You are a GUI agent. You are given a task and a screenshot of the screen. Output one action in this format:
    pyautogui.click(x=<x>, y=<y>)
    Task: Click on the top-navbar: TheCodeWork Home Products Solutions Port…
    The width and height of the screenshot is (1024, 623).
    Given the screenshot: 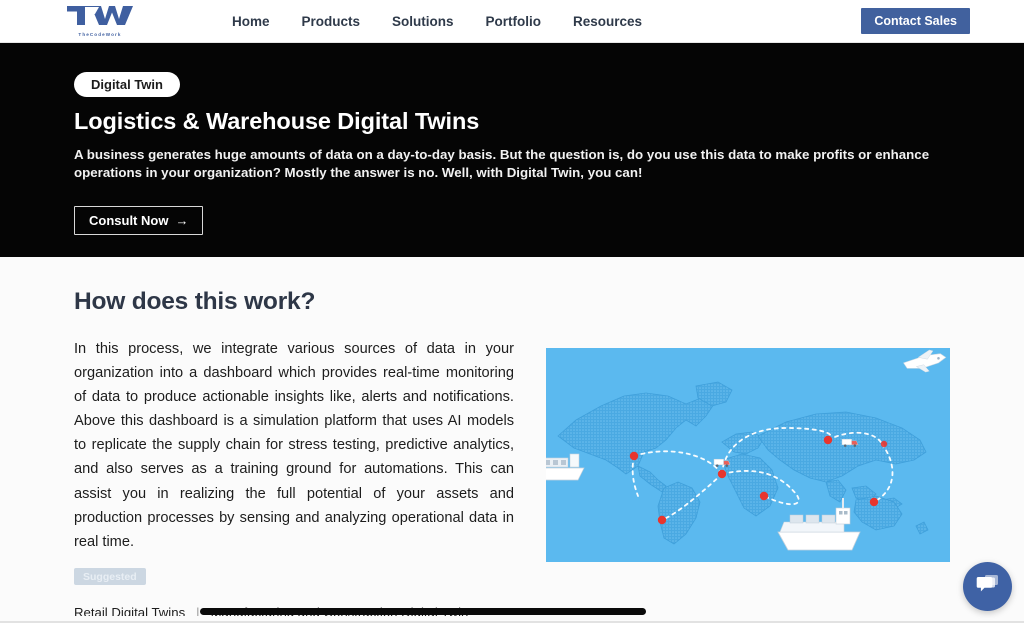 What is the action you would take?
    pyautogui.click(x=512, y=21)
    